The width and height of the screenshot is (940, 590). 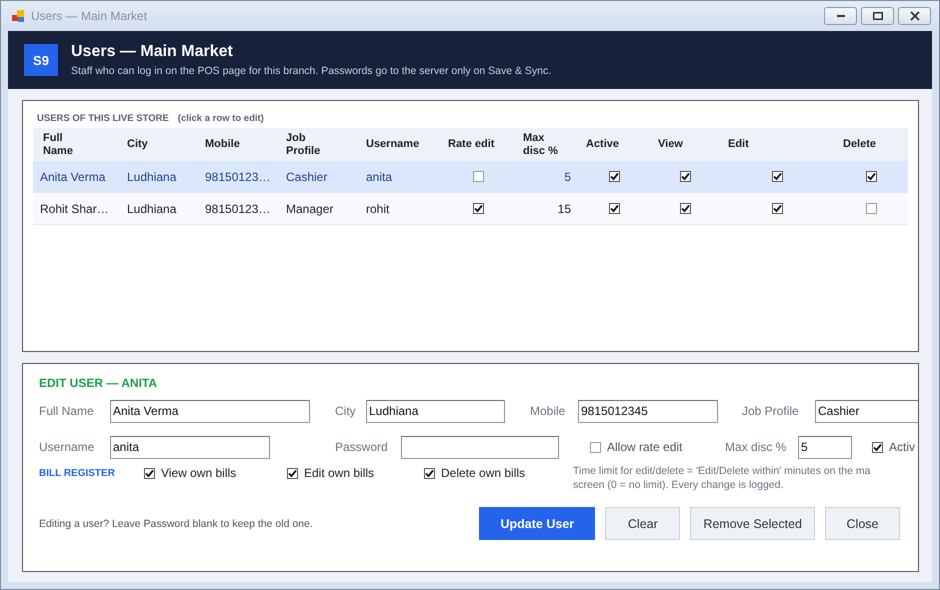 What do you see at coordinates (379, 177) in the screenshot?
I see `table-cell-text: anita` at bounding box center [379, 177].